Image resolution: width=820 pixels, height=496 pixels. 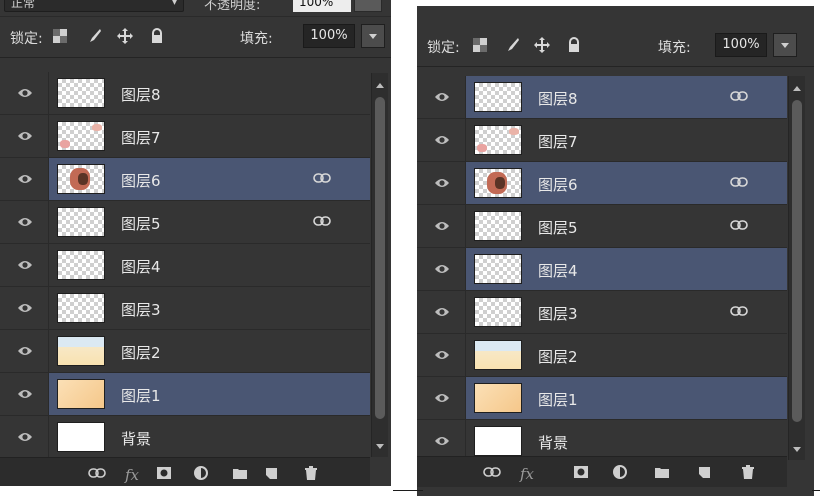 I want to click on layer-row: 图层8, so click(x=602, y=97).